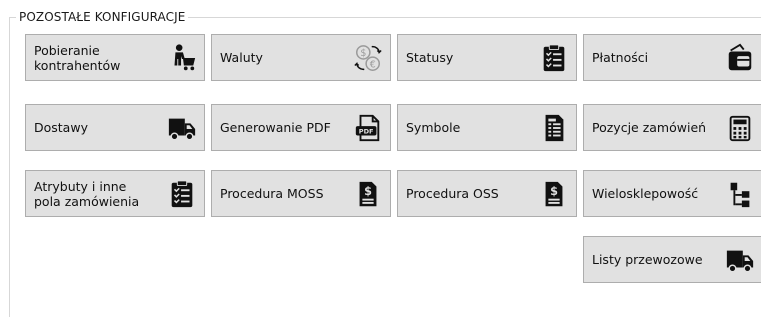  Describe the element at coordinates (87, 193) in the screenshot. I see `button-label: Atrybuty i inne pola zamówienia` at that location.